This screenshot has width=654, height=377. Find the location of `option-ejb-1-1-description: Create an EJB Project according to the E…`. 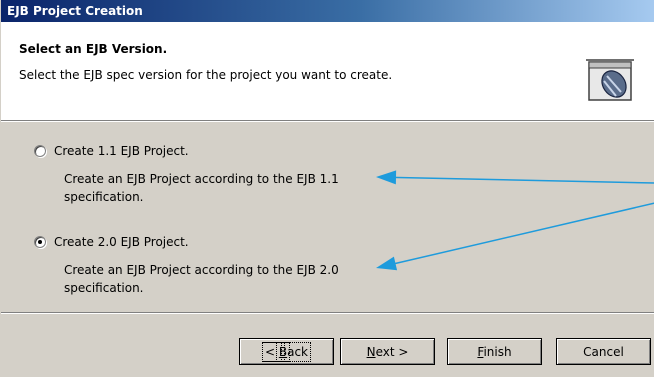

option-ejb-1-1-description: Create an EJB Project according to the E… is located at coordinates (214, 188).